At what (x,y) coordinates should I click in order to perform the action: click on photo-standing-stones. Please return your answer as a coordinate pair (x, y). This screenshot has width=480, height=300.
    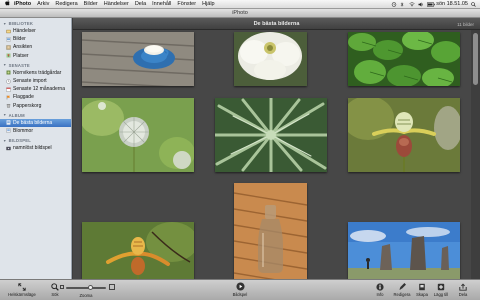
    Looking at the image, I should click on (404, 250).